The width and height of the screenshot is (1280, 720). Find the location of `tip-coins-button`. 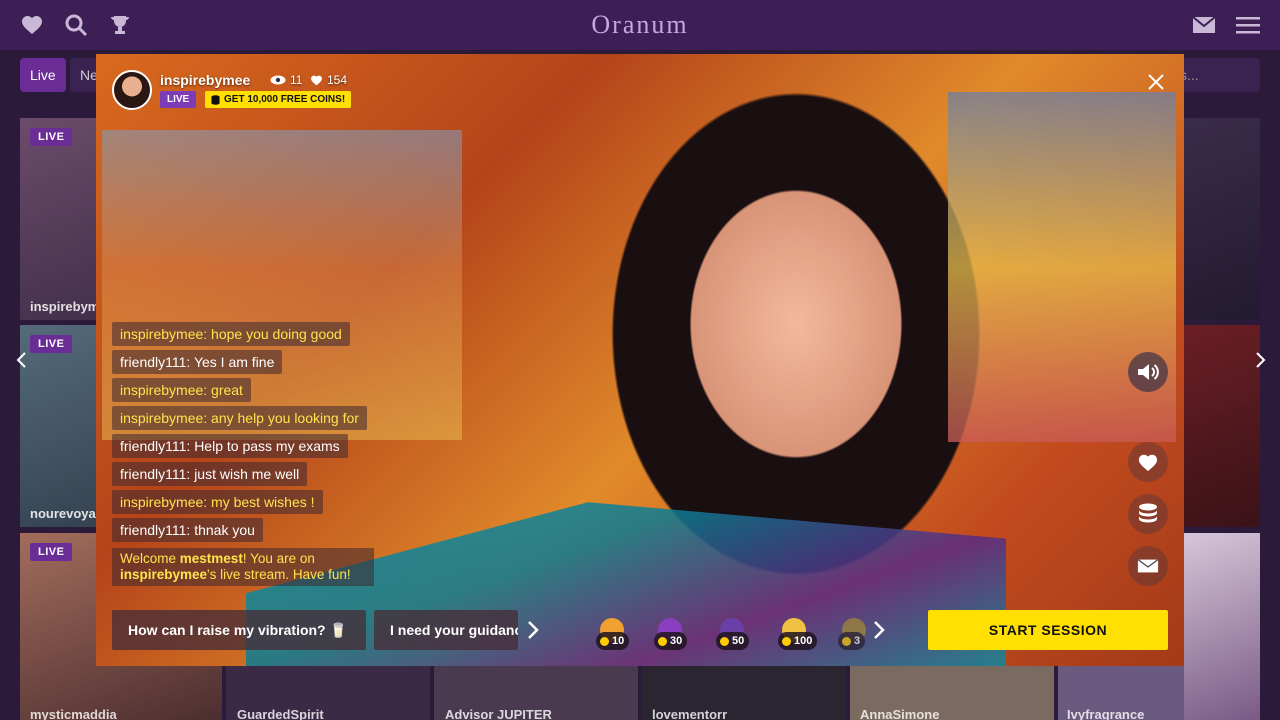

tip-coins-button is located at coordinates (1148, 514).